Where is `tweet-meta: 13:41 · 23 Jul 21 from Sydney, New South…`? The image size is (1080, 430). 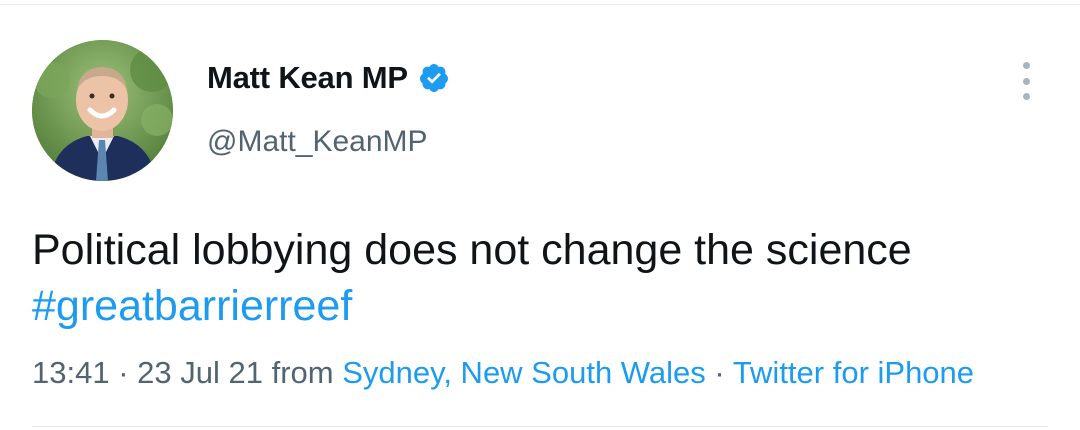
tweet-meta: 13:41 · 23 Jul 21 from Sydney, New South… is located at coordinates (503, 373).